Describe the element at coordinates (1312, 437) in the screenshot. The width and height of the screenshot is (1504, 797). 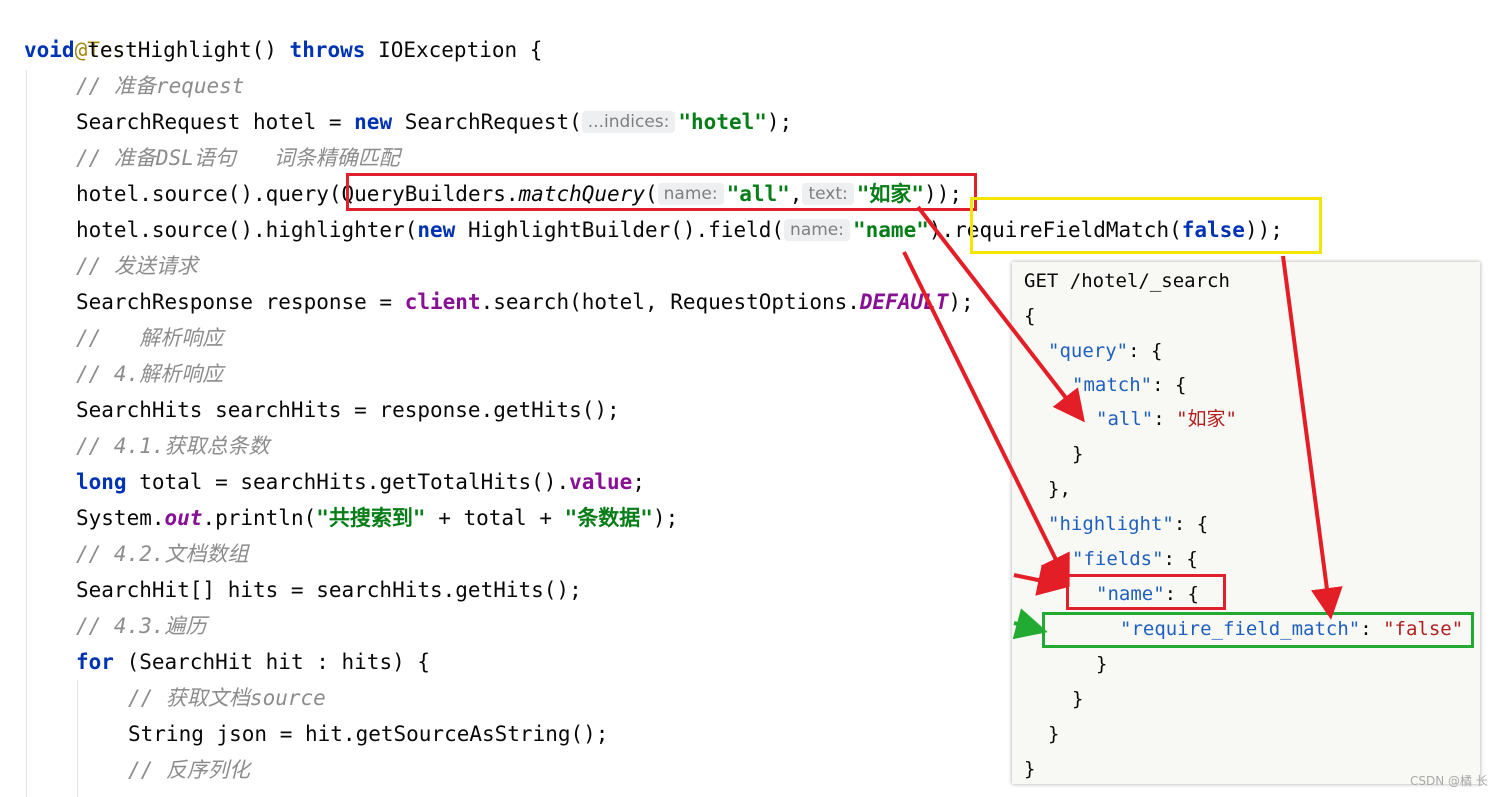
I see `arrow-false-to-rfm` at that location.